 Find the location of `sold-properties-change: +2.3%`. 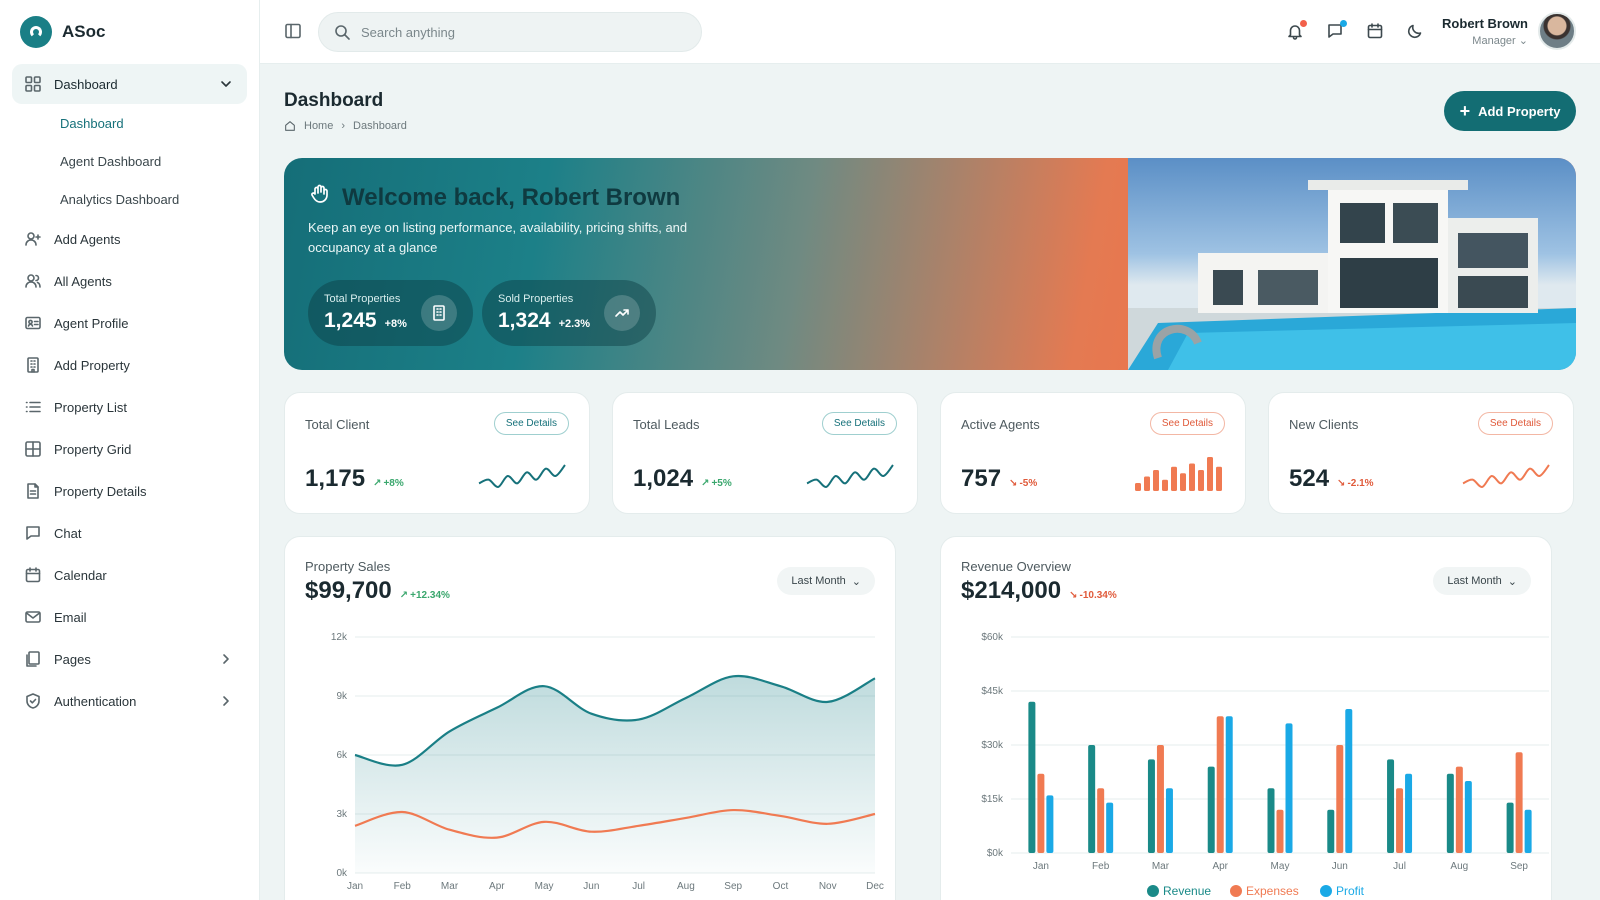

sold-properties-change: +2.3% is located at coordinates (574, 324).